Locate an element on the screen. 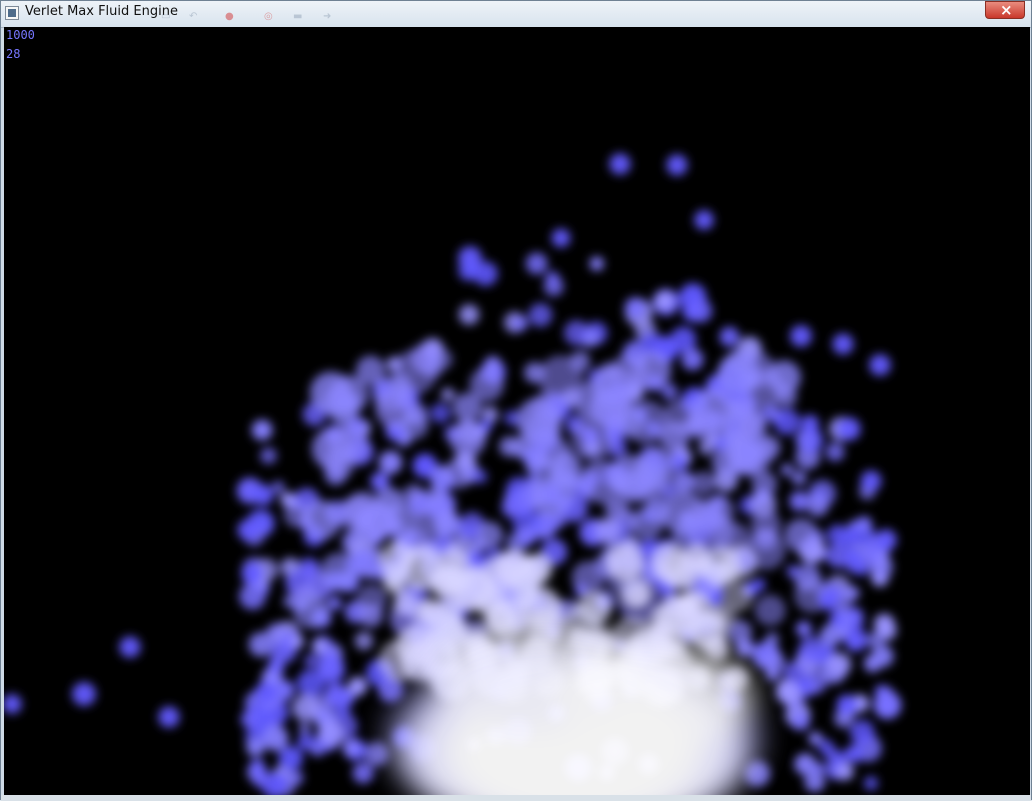  title-bar: Verlet Max Fluid Engine ▭ ↶ ● ◎ ▬ ➜ × is located at coordinates (516, 14).